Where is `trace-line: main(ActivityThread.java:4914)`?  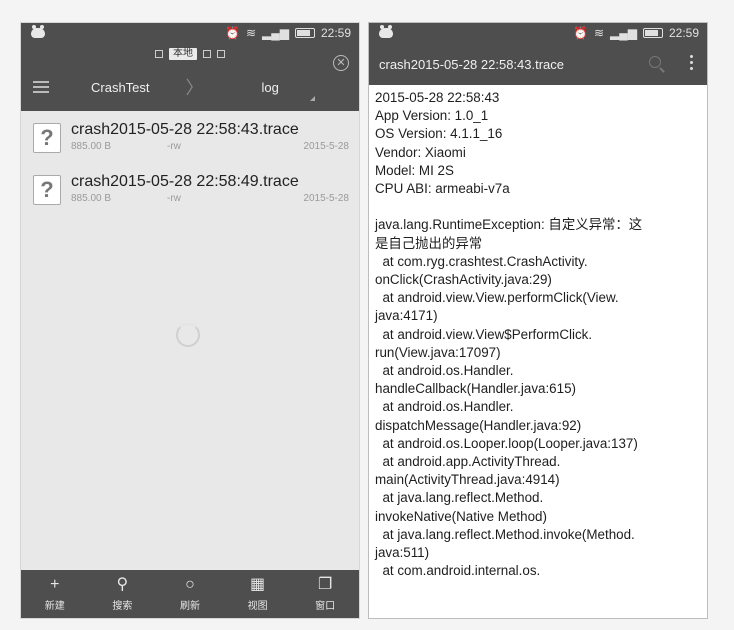
trace-line: main(ActivityThread.java:4914) is located at coordinates (467, 480).